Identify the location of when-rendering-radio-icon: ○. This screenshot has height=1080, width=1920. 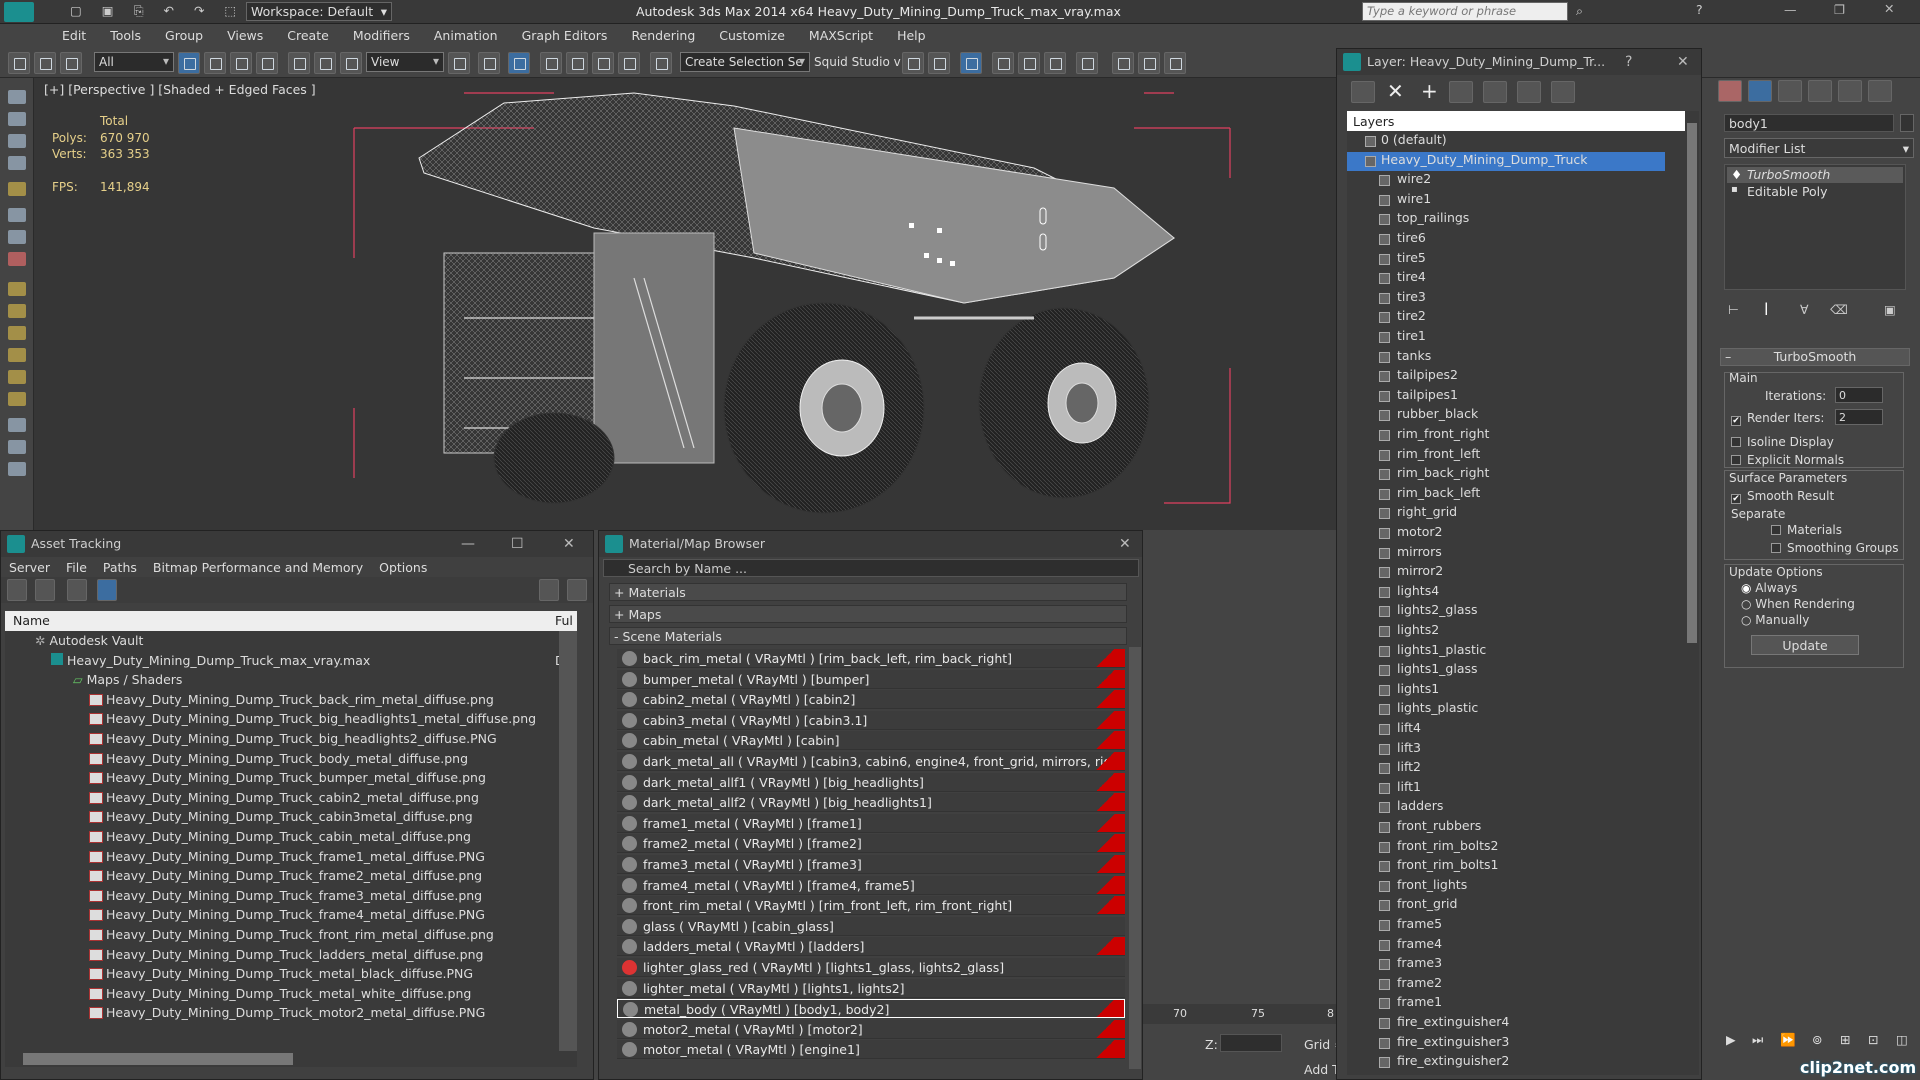
(1748, 604).